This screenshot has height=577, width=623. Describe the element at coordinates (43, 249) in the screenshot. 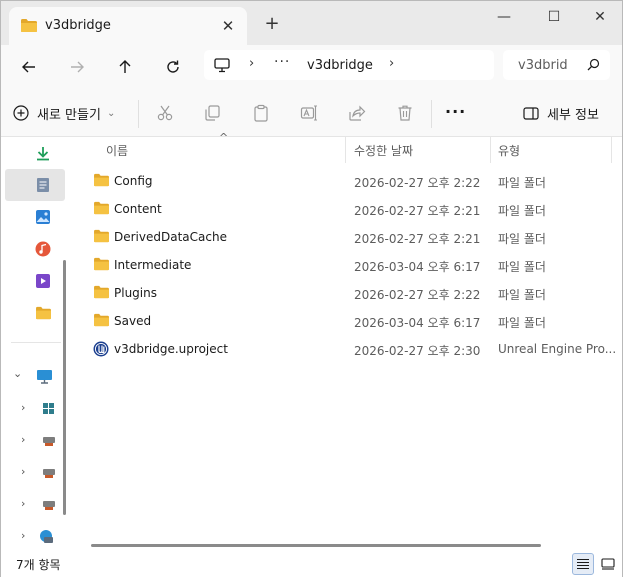

I see `music-icon` at that location.